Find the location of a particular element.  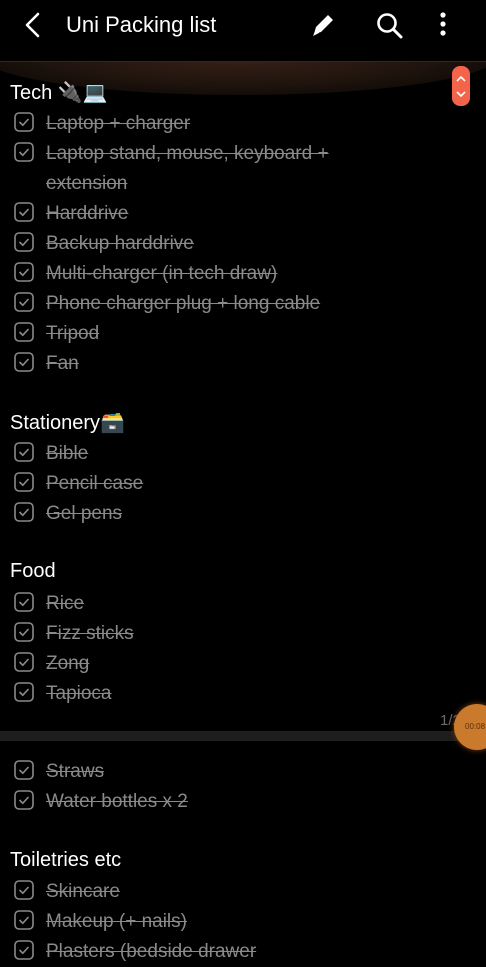

floating-recorder-bubble: 00:08 is located at coordinates (470, 727).